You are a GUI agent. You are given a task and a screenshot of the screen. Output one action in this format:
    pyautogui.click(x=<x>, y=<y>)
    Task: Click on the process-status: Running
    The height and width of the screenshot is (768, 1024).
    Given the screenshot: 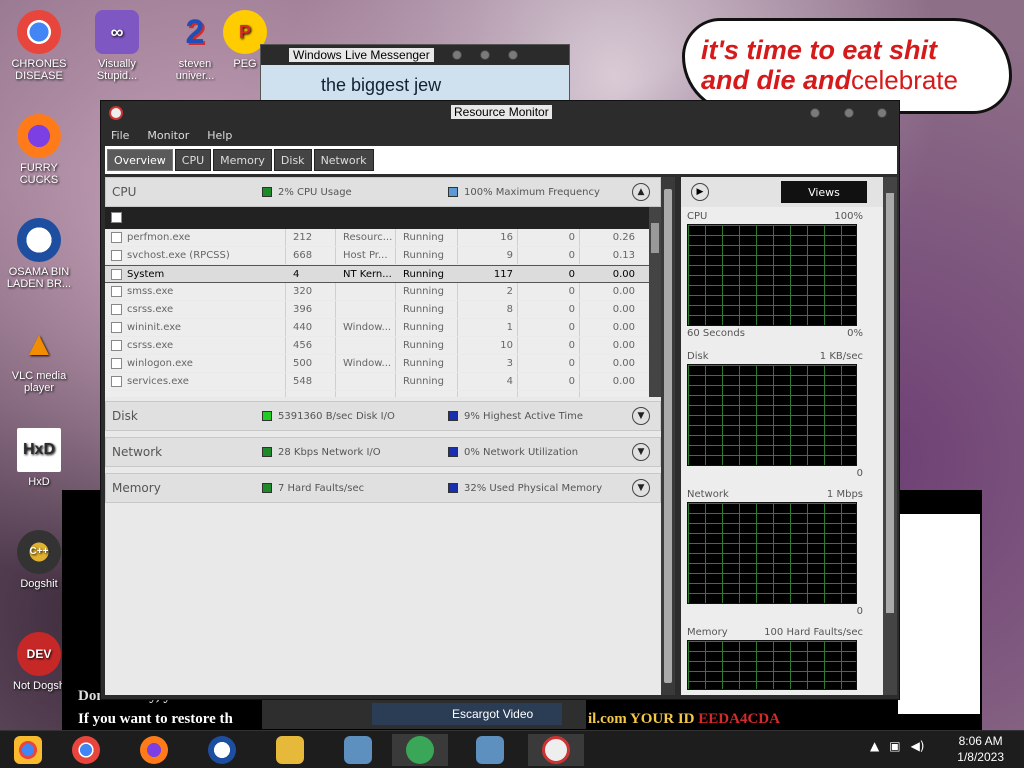 What is the action you would take?
    pyautogui.click(x=423, y=363)
    